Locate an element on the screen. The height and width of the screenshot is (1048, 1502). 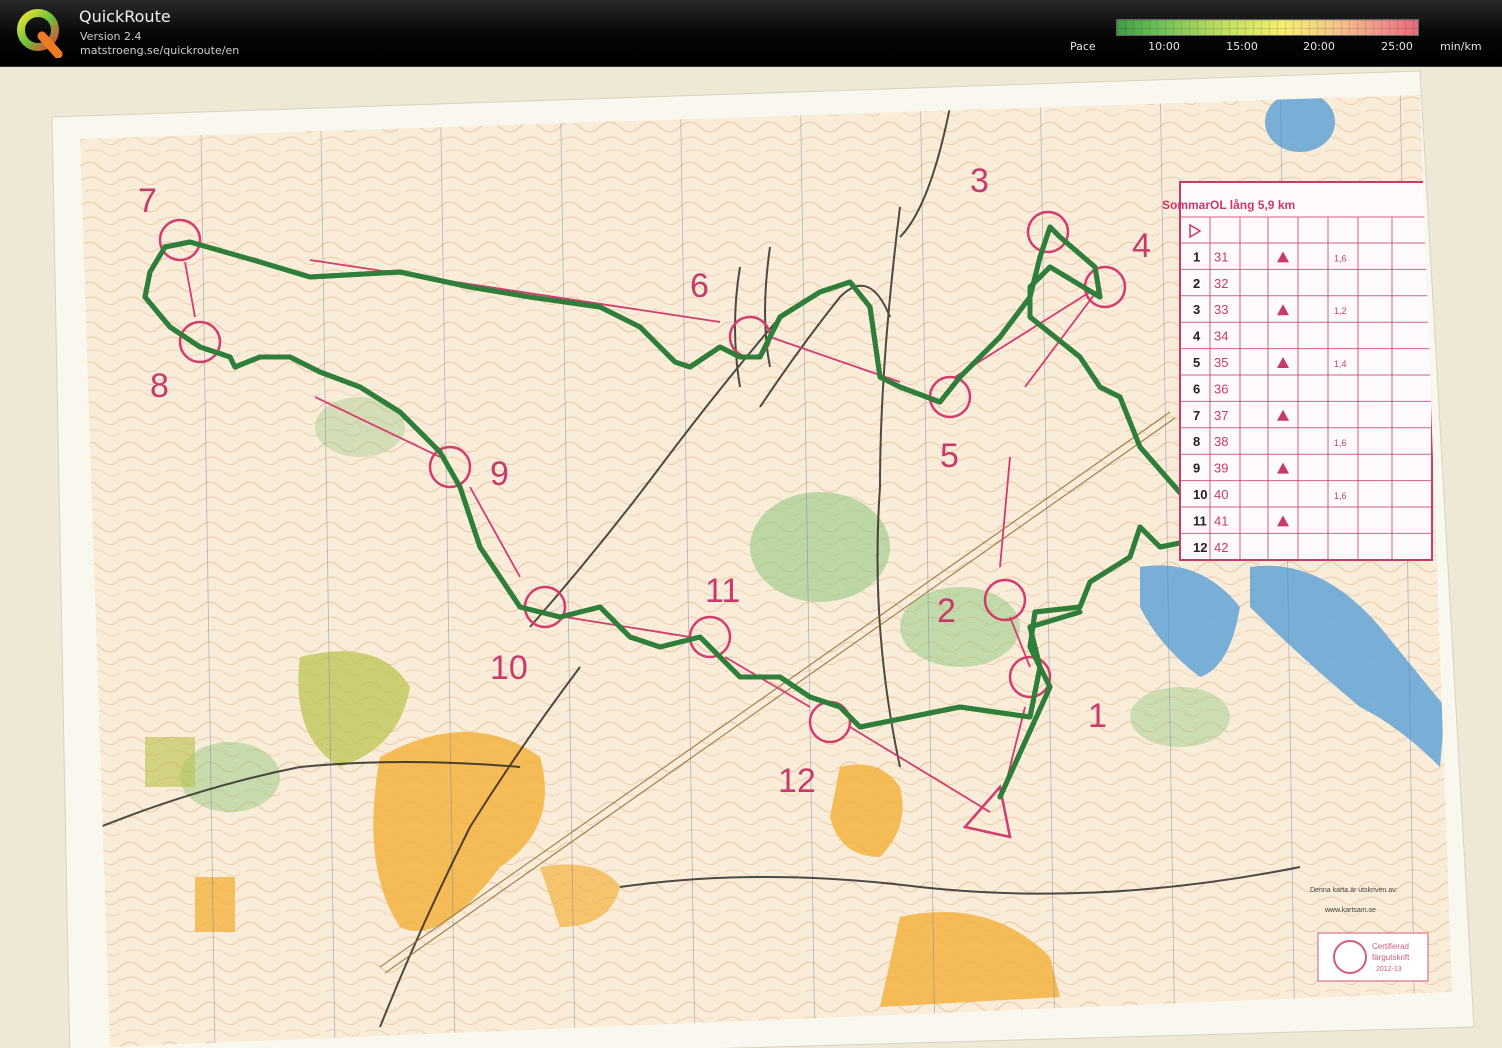
table-row-number: 5 is located at coordinates (1196, 362).